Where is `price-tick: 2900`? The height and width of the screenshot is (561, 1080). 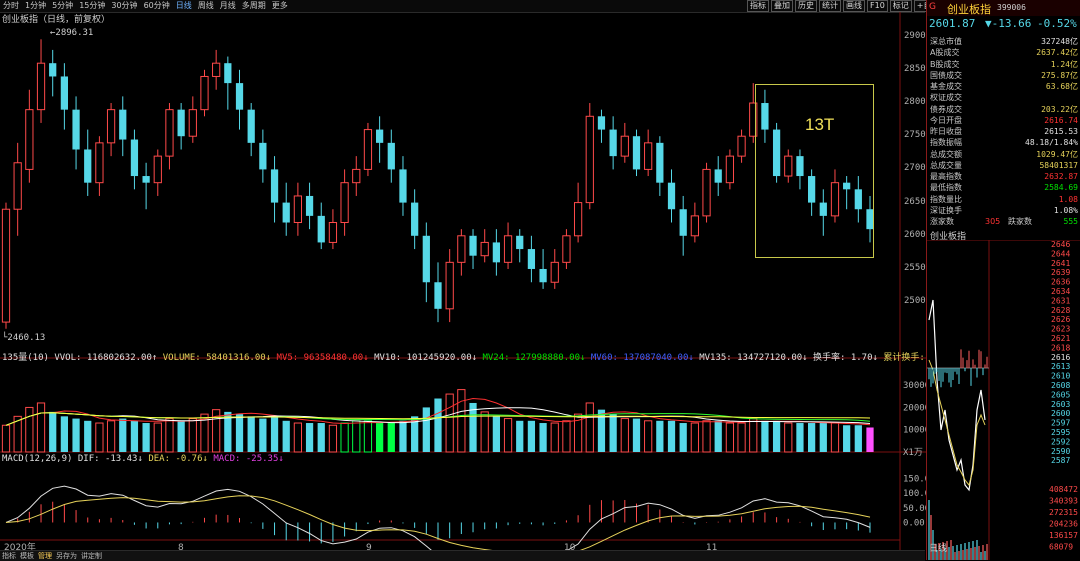 price-tick: 2900 is located at coordinates (915, 35).